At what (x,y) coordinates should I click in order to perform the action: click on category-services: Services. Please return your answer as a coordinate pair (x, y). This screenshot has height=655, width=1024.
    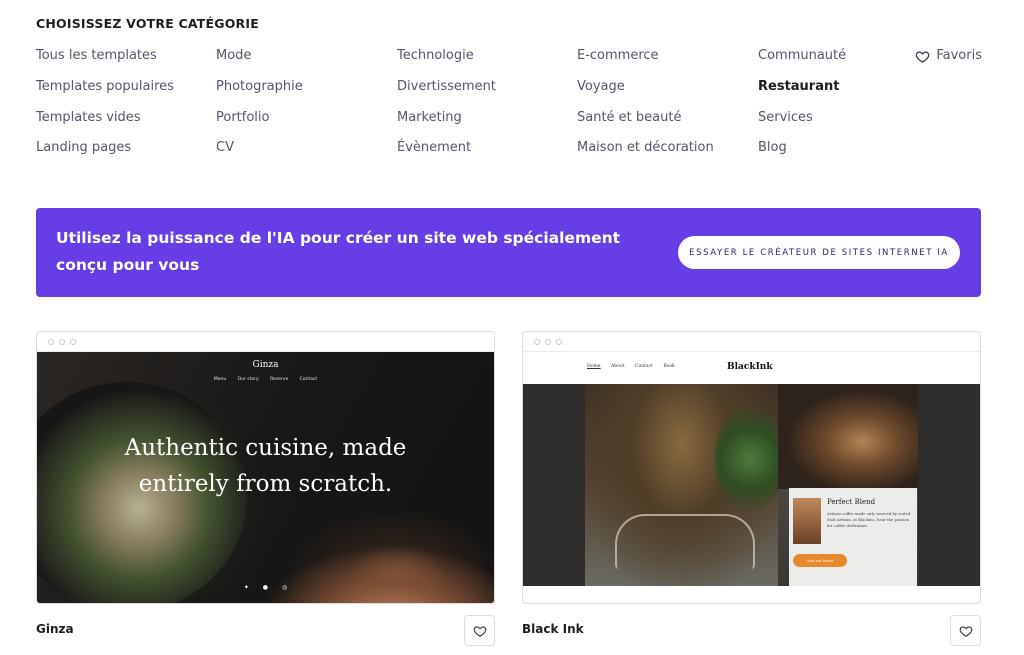
    Looking at the image, I should click on (802, 123).